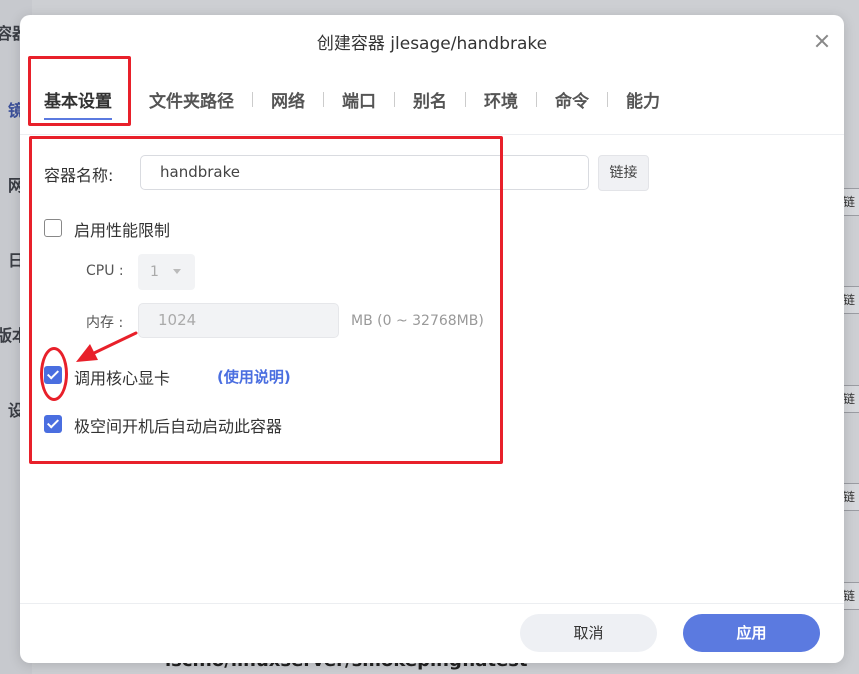  I want to click on gpu-label: 调用核心显卡, so click(122, 378).